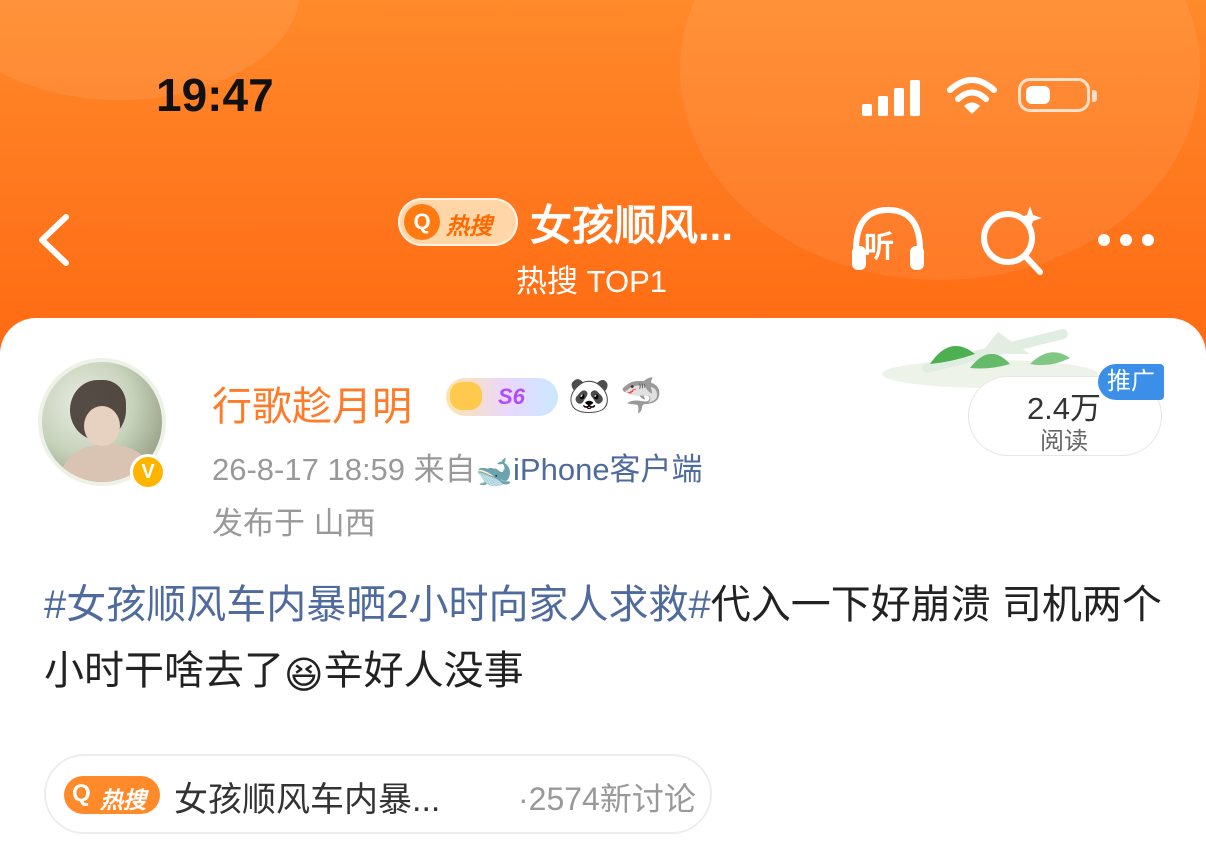 The image size is (1206, 856). I want to click on shark-icon: 🦈, so click(641, 396).